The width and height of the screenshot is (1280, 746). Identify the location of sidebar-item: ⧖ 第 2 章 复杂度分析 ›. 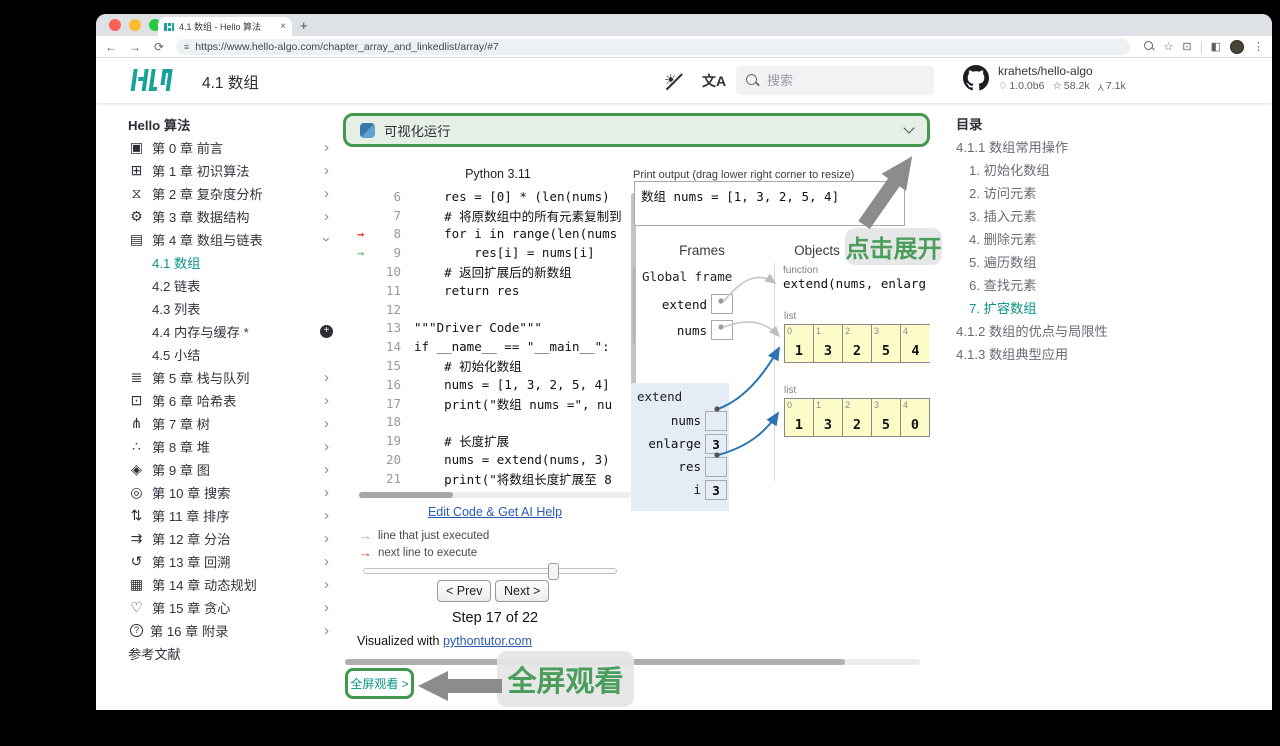
(230, 193).